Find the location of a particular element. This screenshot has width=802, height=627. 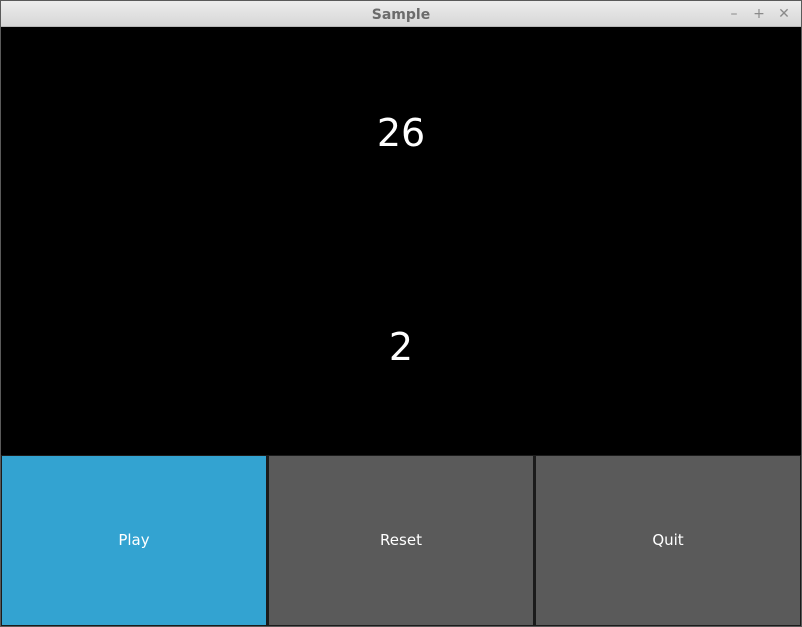

maximize-icon: + is located at coordinates (759, 14).